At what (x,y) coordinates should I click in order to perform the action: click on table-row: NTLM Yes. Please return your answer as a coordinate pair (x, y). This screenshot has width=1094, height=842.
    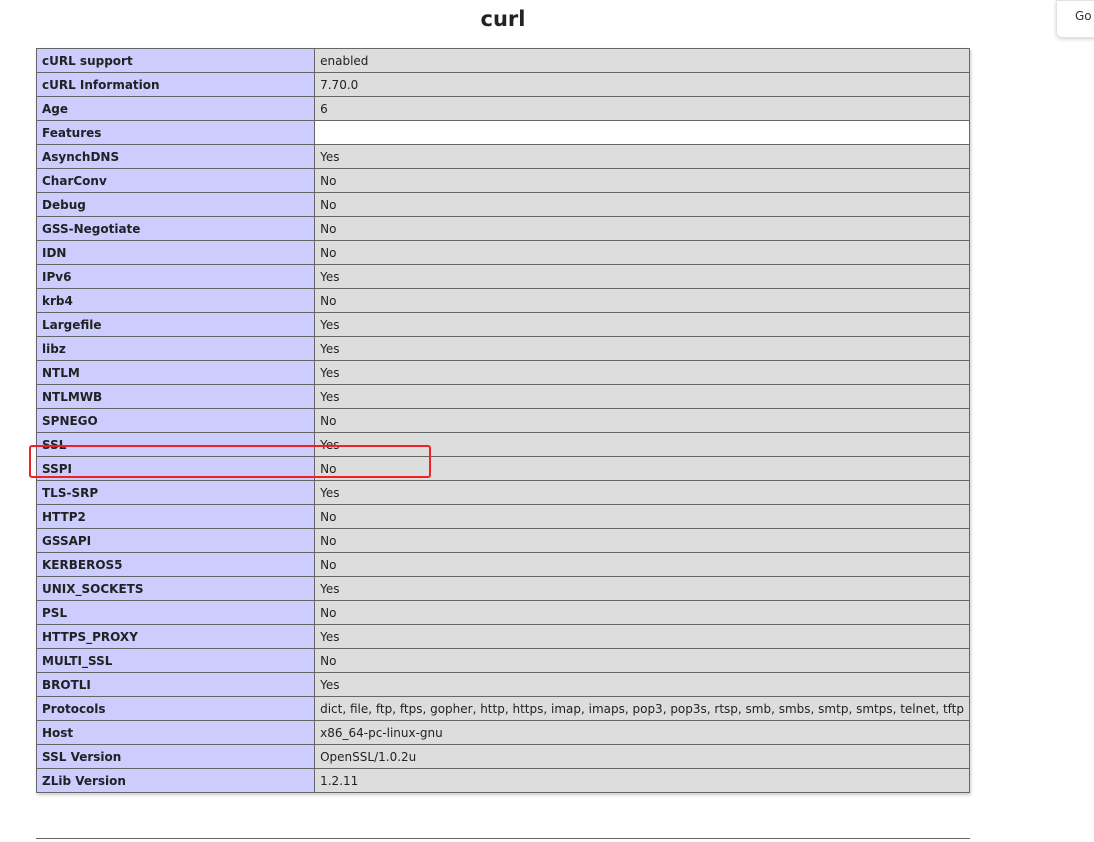
    Looking at the image, I should click on (502, 372).